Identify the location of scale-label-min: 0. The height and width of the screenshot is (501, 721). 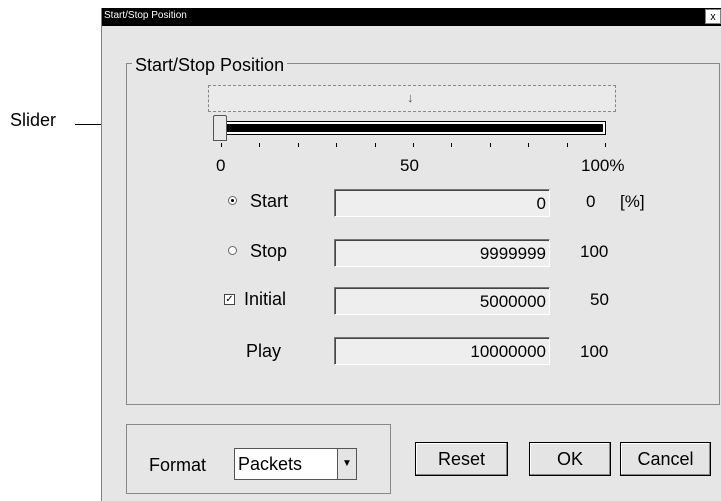
(221, 165).